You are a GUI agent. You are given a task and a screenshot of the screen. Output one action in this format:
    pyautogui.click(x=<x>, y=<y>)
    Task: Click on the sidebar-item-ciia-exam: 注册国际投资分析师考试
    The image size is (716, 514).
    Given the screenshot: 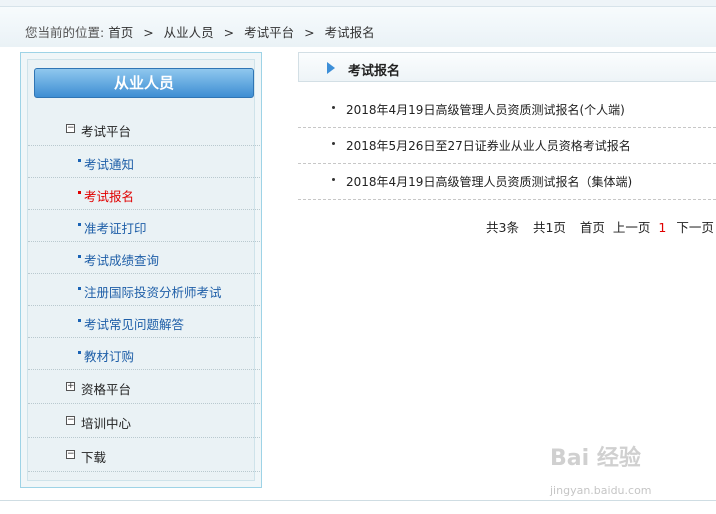 What is the action you would take?
    pyautogui.click(x=144, y=290)
    